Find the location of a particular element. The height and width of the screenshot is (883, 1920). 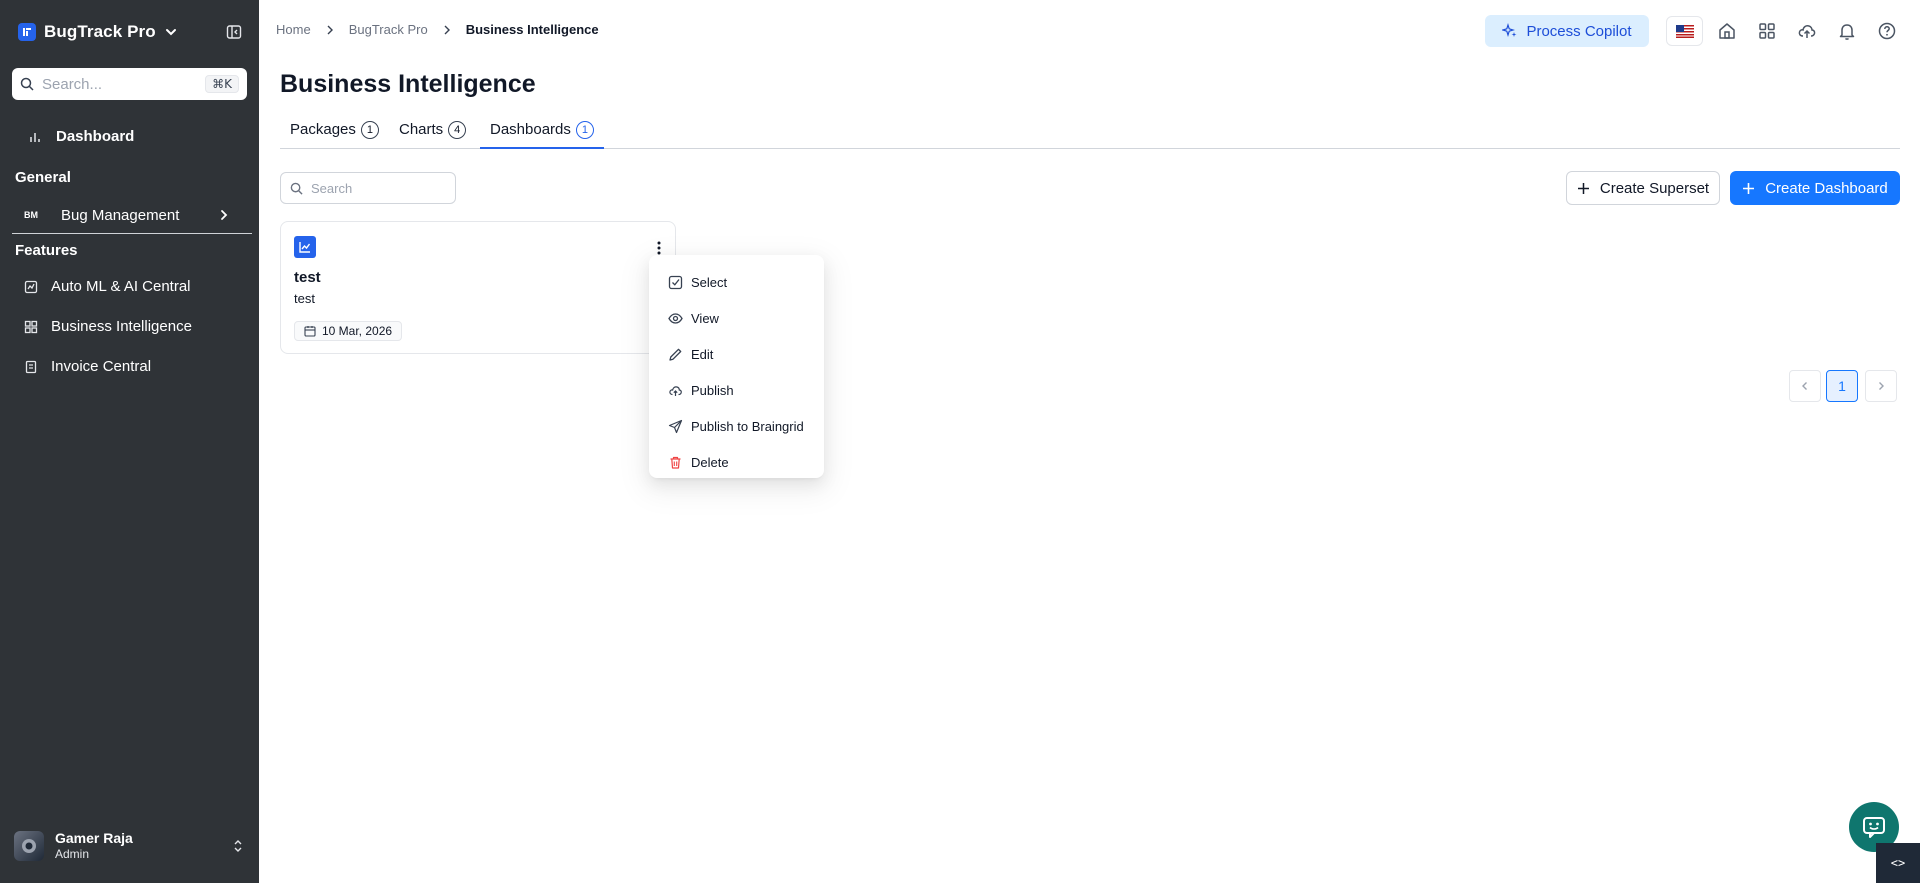

sidebar-item-invoice-central: Invoice Central is located at coordinates (87, 366).